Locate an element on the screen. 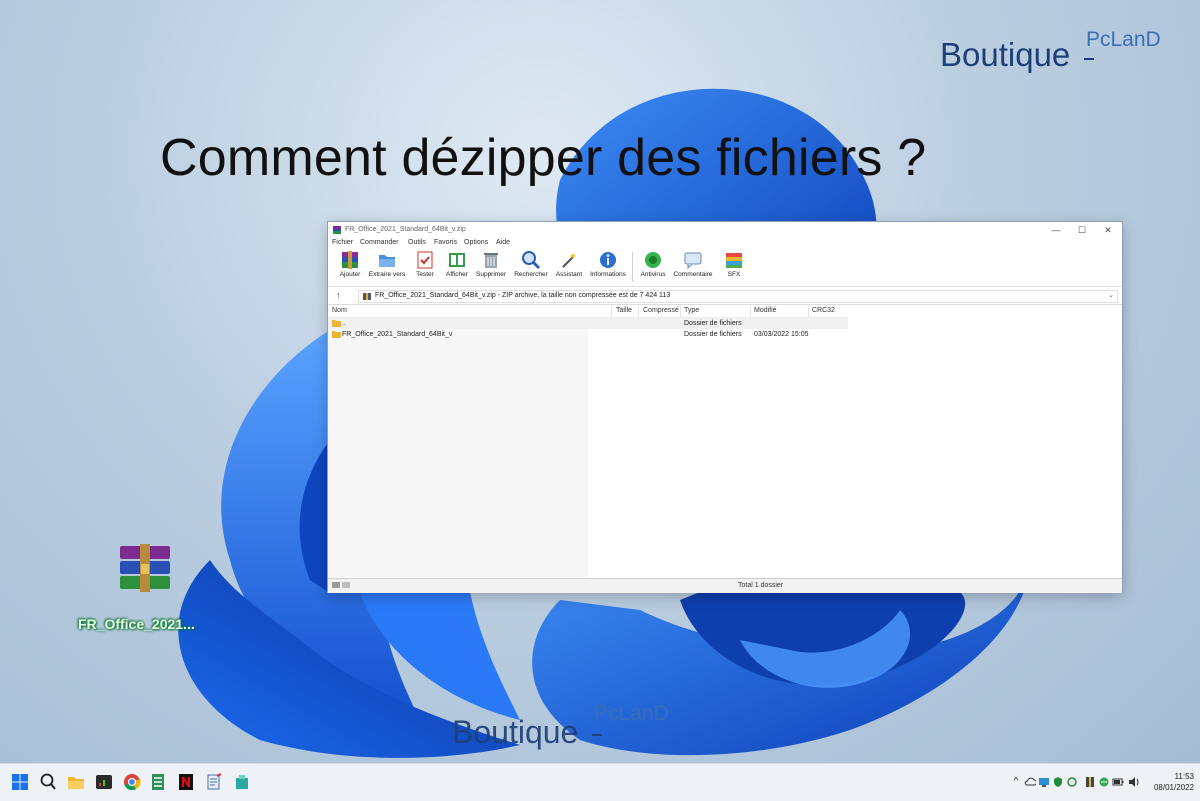 This screenshot has height=801, width=1200. chevron-up-icon: ^ is located at coordinates (1016, 782).